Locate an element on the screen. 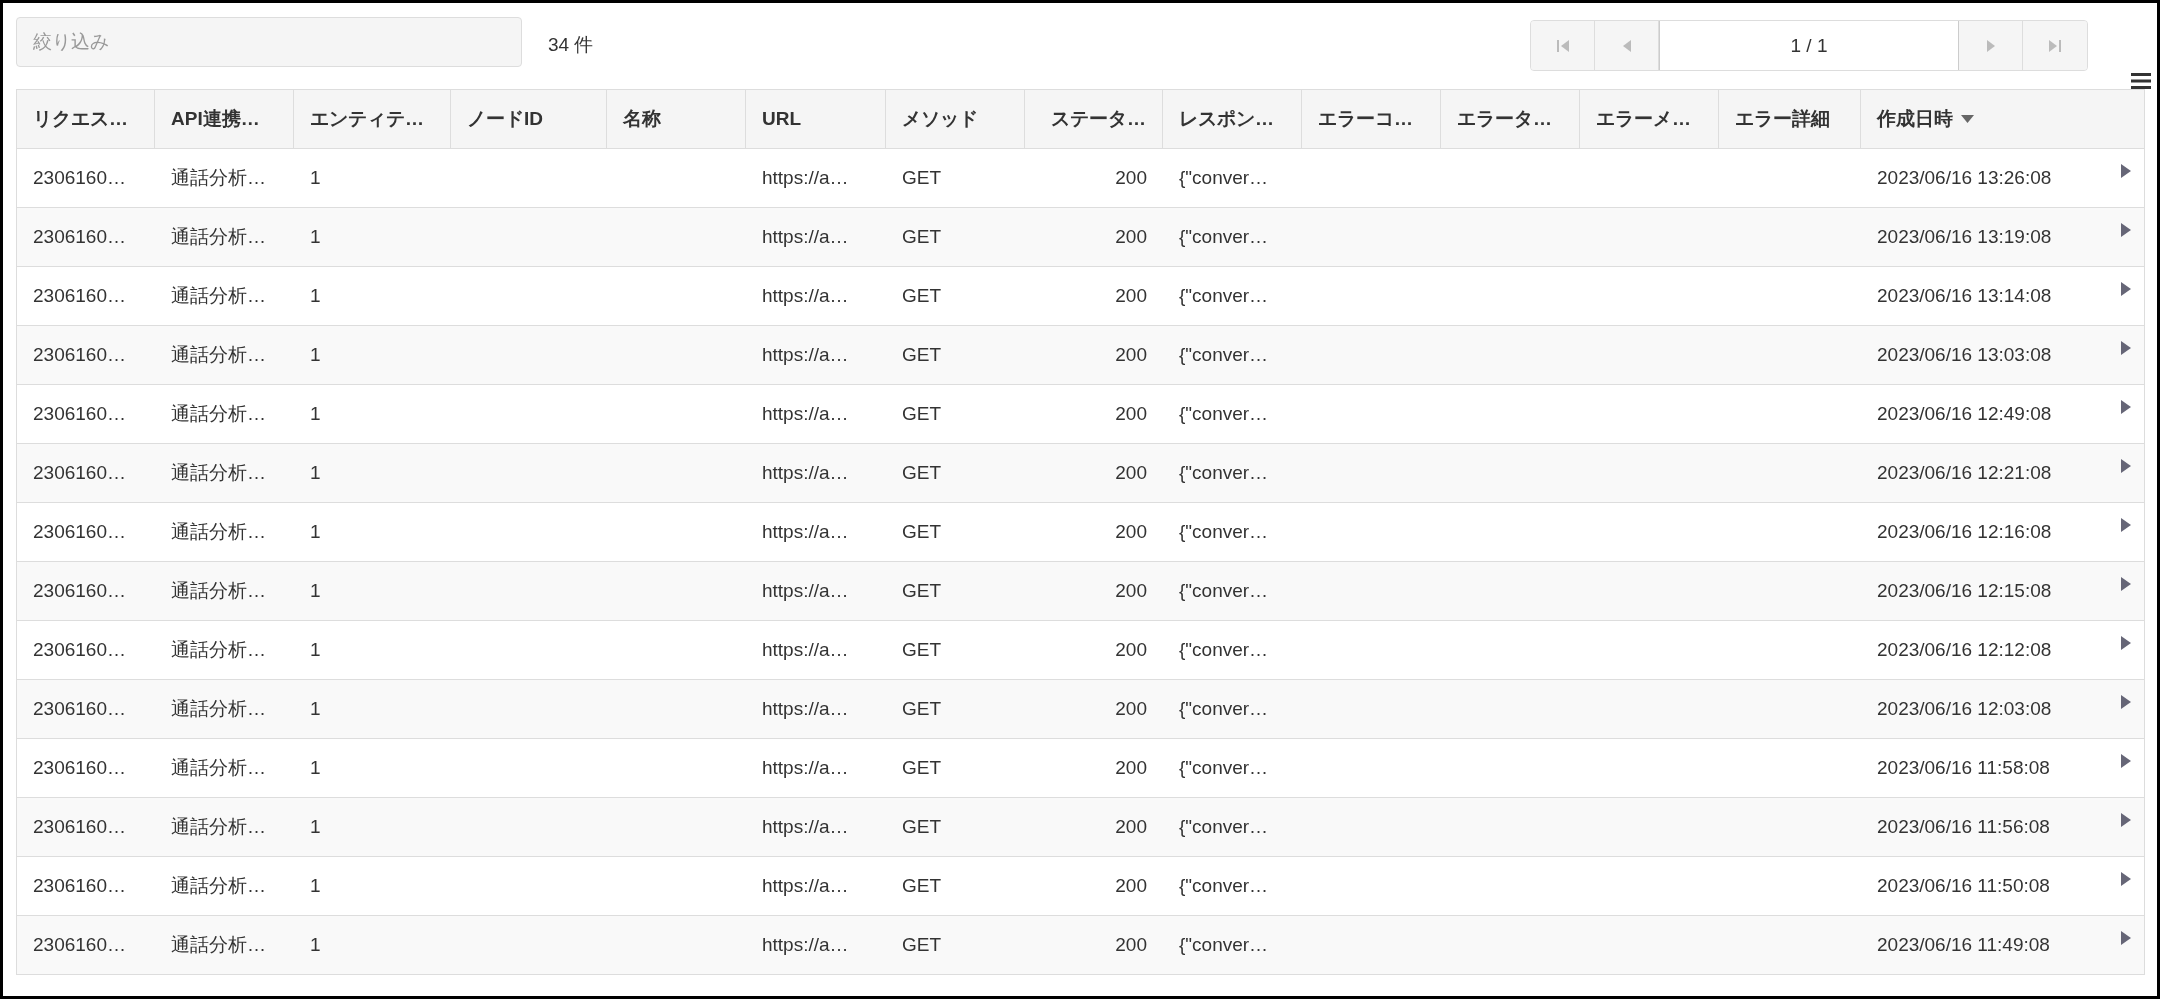 The height and width of the screenshot is (999, 2160). last-page-icon is located at coordinates (2055, 45).